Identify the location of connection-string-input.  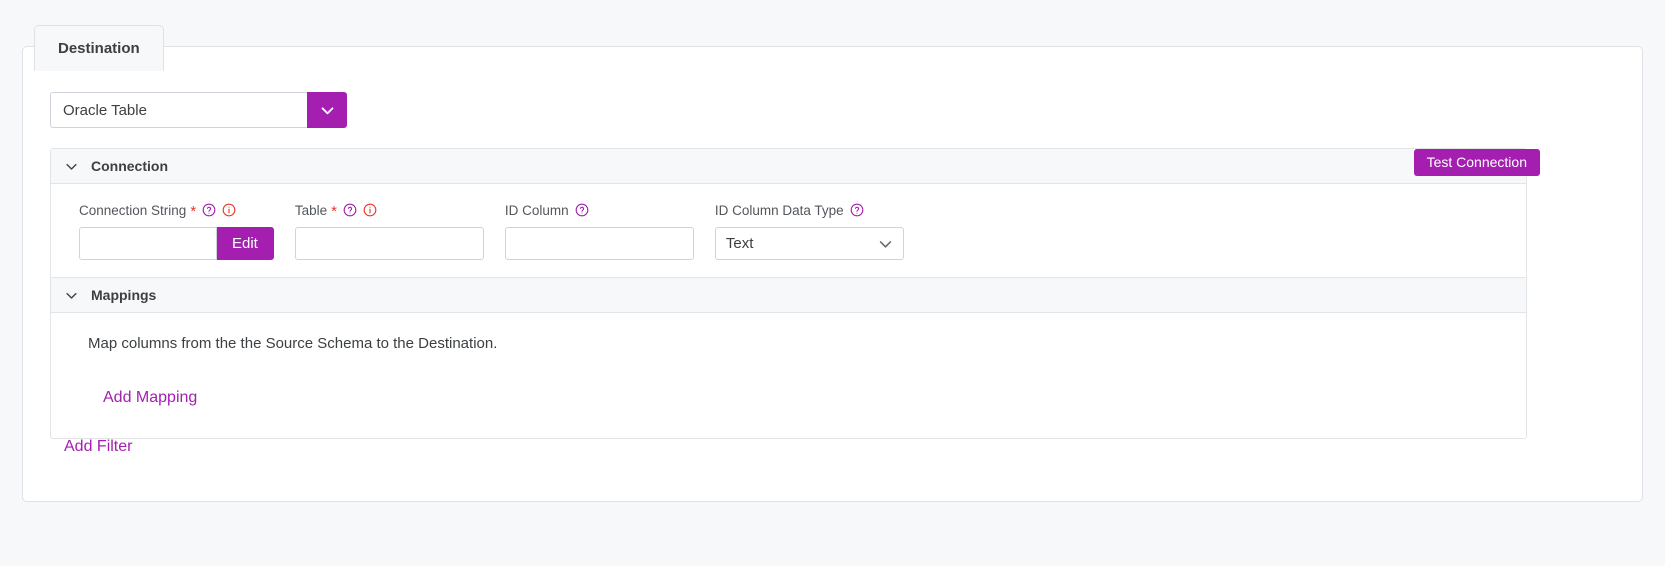
(148, 243).